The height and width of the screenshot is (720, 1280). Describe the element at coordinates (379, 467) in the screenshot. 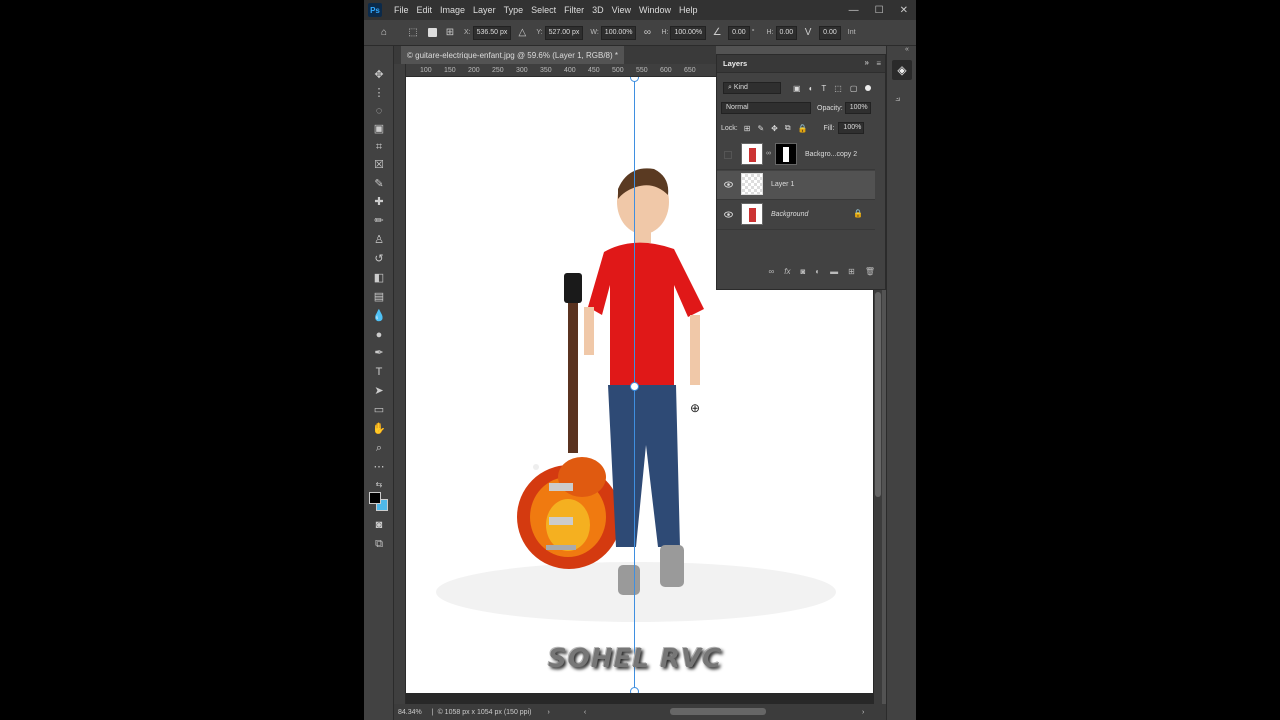

I see `more-tools-icon: ⋯` at that location.